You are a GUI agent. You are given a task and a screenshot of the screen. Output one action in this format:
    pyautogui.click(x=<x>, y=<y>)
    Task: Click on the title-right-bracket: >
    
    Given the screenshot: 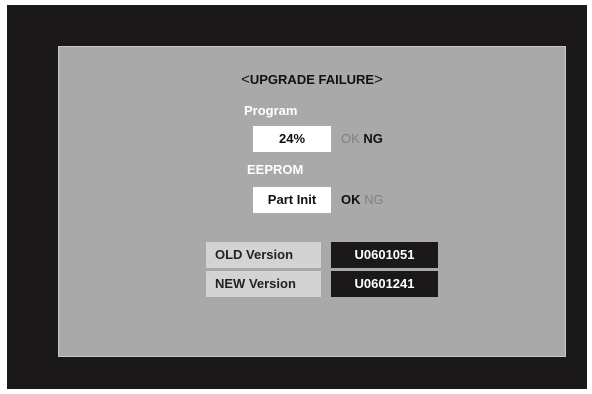 What is the action you would take?
    pyautogui.click(x=378, y=79)
    